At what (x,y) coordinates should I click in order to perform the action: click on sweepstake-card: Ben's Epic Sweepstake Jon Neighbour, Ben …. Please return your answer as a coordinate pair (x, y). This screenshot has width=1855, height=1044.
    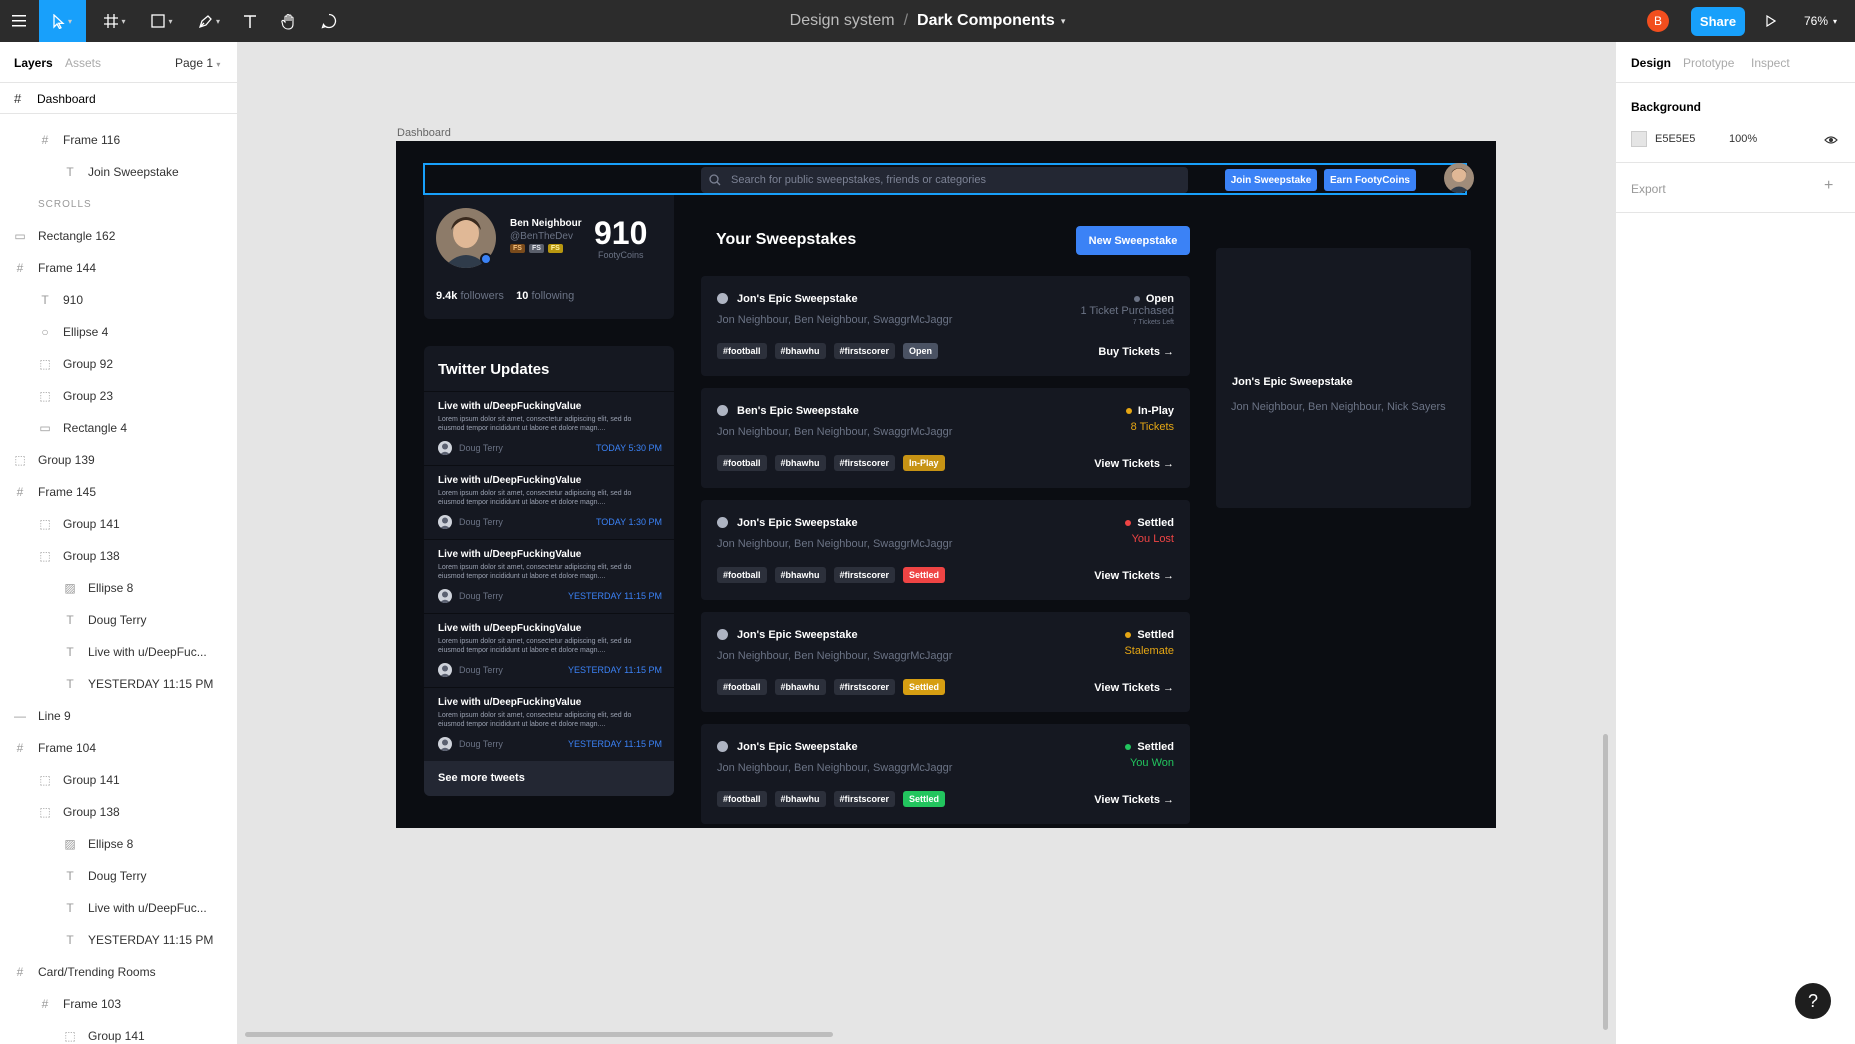
    Looking at the image, I should click on (945, 438).